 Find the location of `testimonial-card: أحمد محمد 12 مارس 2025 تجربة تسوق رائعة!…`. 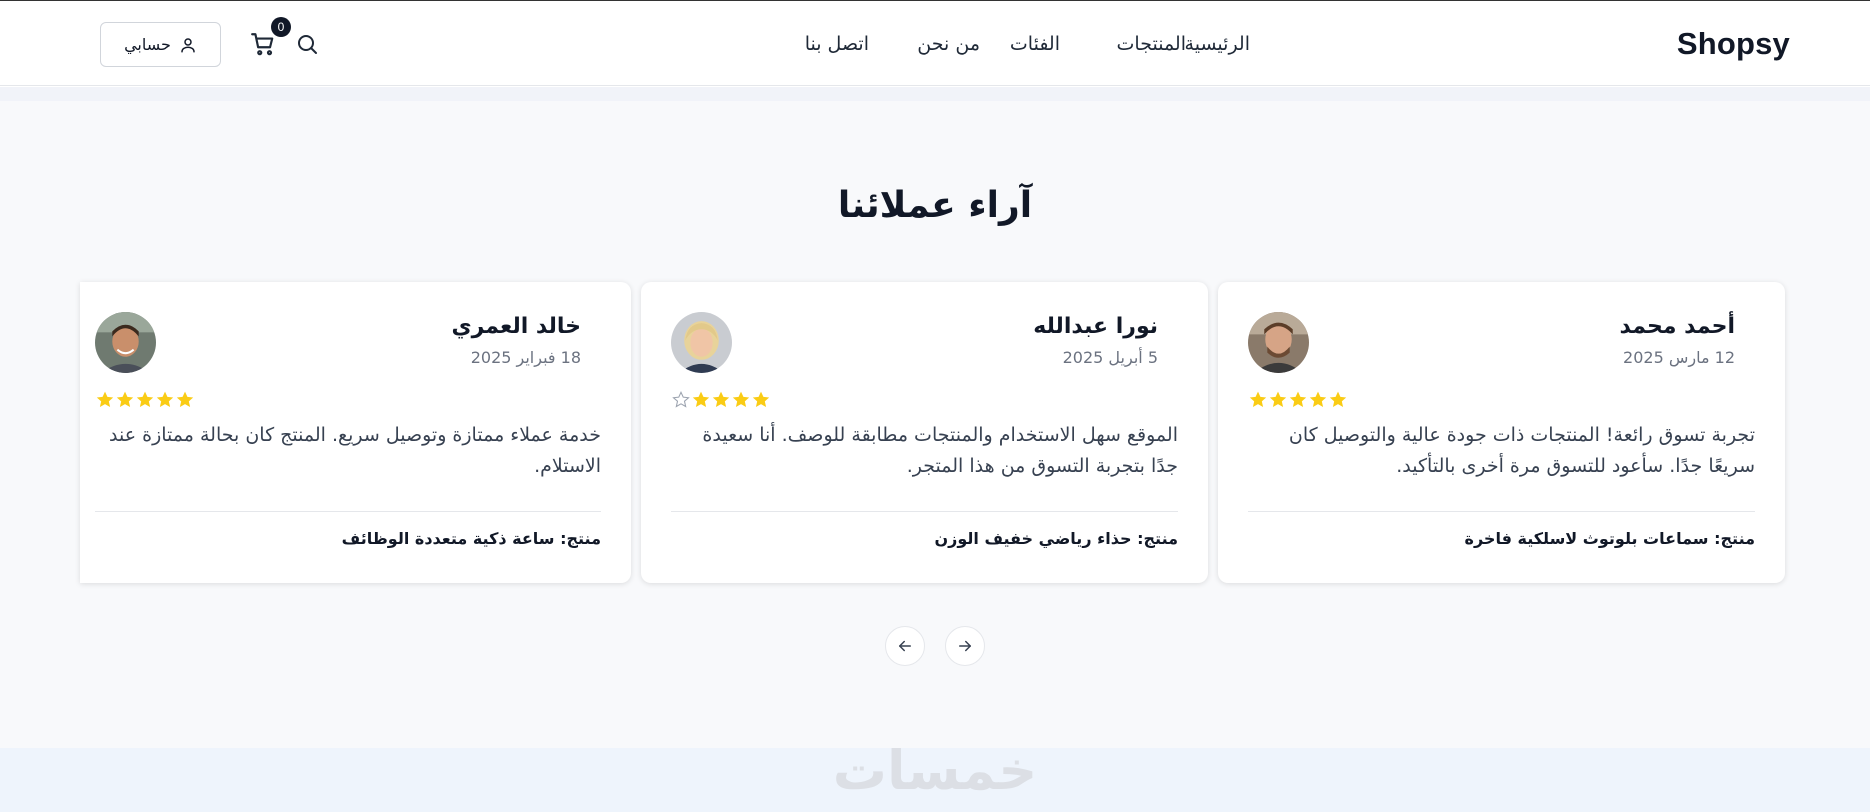

testimonial-card: أحمد محمد 12 مارس 2025 تجربة تسوق رائعة!… is located at coordinates (1501, 432).